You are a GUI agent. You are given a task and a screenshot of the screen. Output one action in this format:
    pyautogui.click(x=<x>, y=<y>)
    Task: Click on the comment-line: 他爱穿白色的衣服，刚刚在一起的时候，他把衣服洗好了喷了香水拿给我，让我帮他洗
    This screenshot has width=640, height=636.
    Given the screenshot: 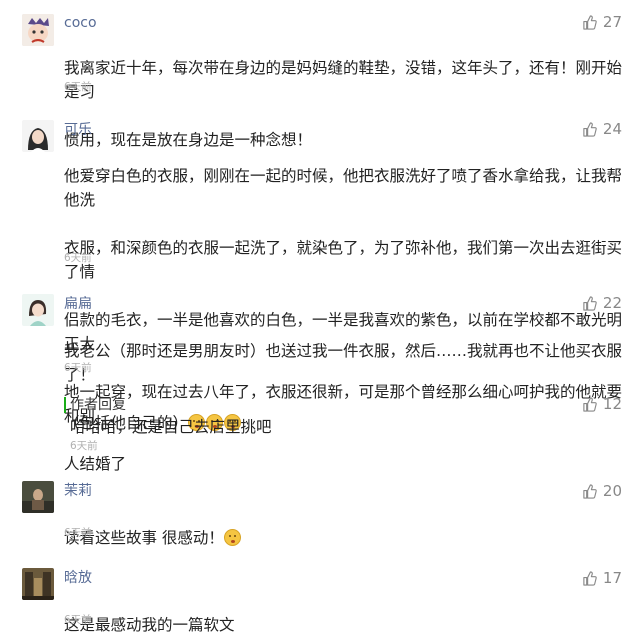 What is the action you would take?
    pyautogui.click(x=343, y=188)
    